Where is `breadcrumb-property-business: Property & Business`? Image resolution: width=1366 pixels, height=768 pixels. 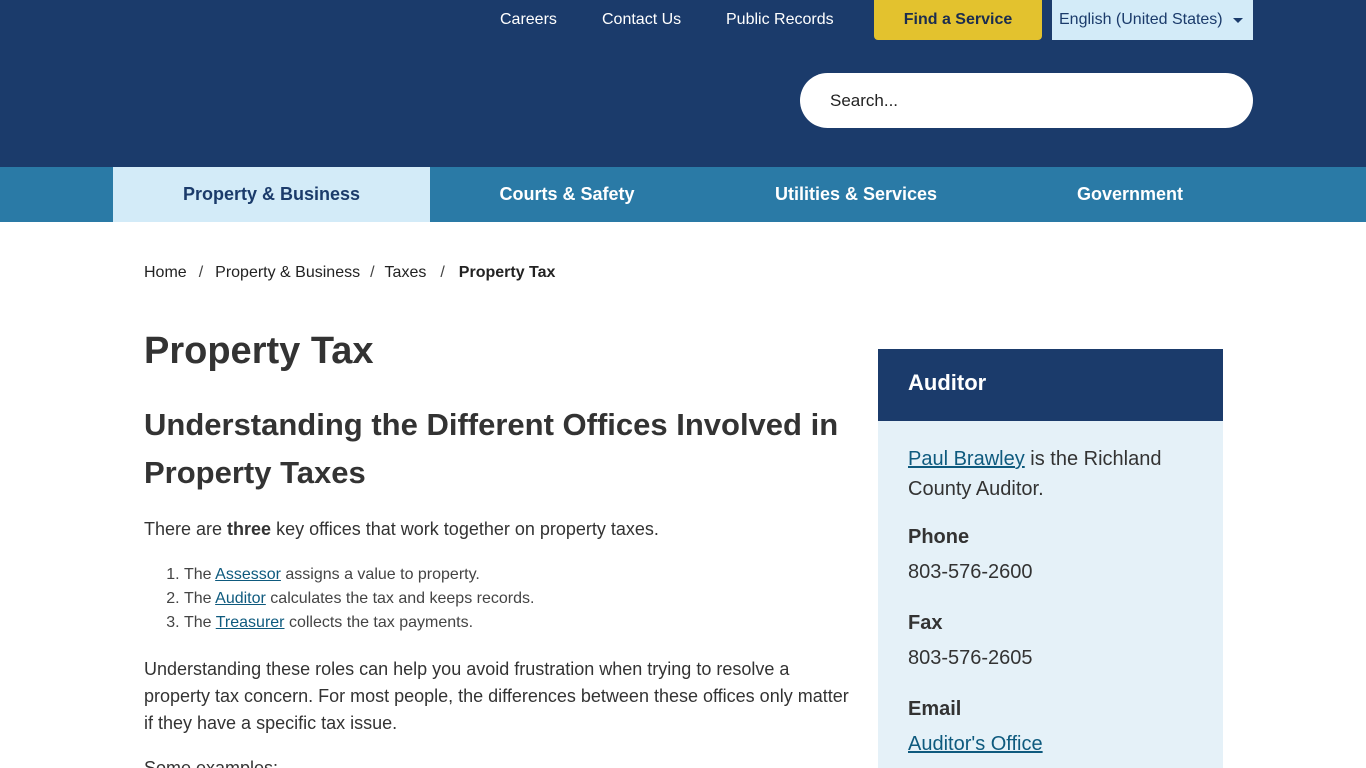
breadcrumb-property-business: Property & Business is located at coordinates (287, 272).